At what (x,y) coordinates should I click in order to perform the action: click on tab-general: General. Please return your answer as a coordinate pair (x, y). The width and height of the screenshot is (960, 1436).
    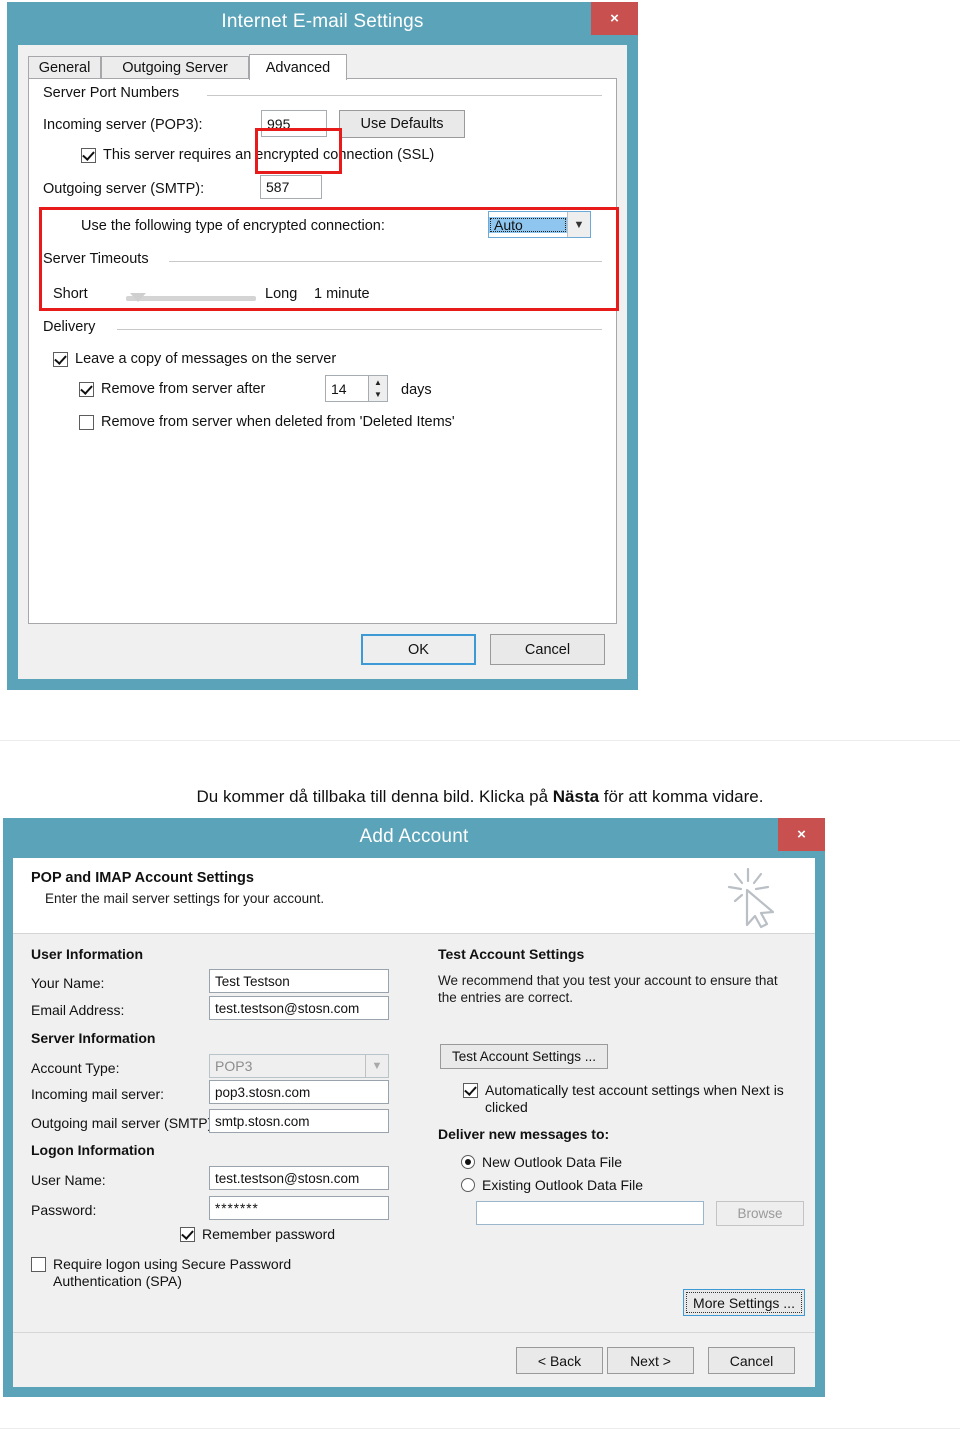
    Looking at the image, I should click on (64, 67).